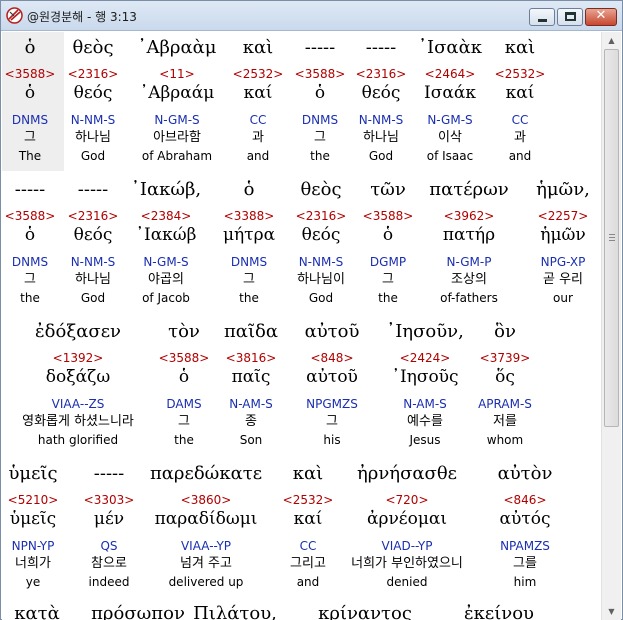 This screenshot has height=620, width=623. What do you see at coordinates (505, 421) in the screenshot?
I see `word-korean: 저를` at bounding box center [505, 421].